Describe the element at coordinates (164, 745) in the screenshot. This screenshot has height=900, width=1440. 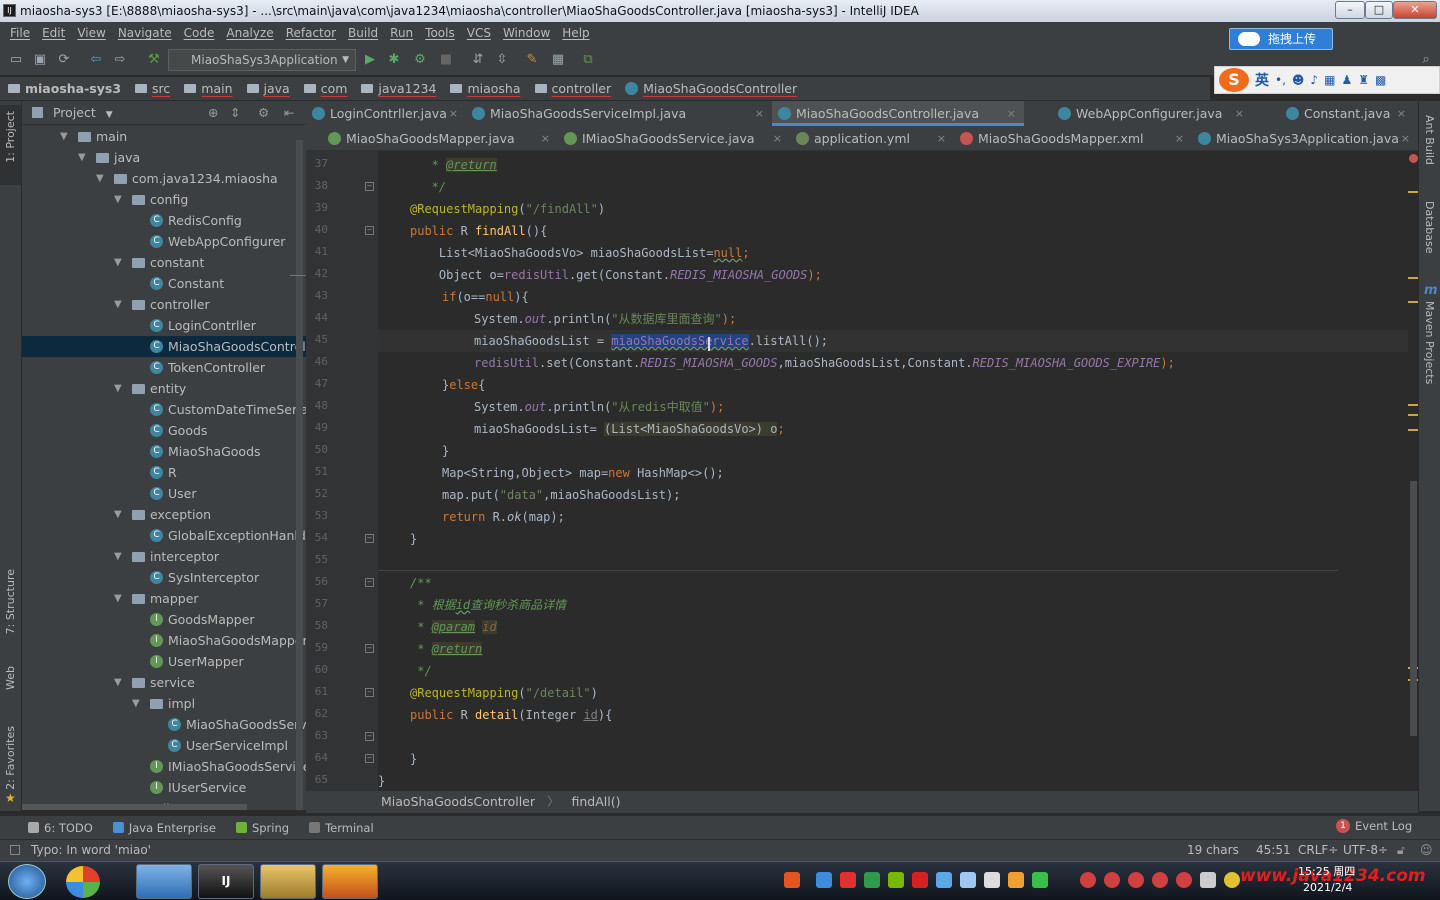
I see `tree-node: C UserServiceImpl` at that location.